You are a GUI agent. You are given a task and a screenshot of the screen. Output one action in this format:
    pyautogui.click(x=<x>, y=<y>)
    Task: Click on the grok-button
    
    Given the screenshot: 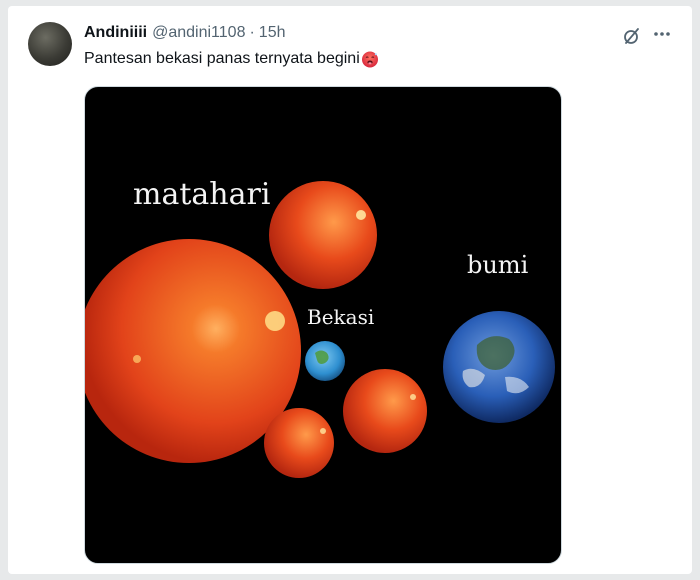 What is the action you would take?
    pyautogui.click(x=632, y=36)
    